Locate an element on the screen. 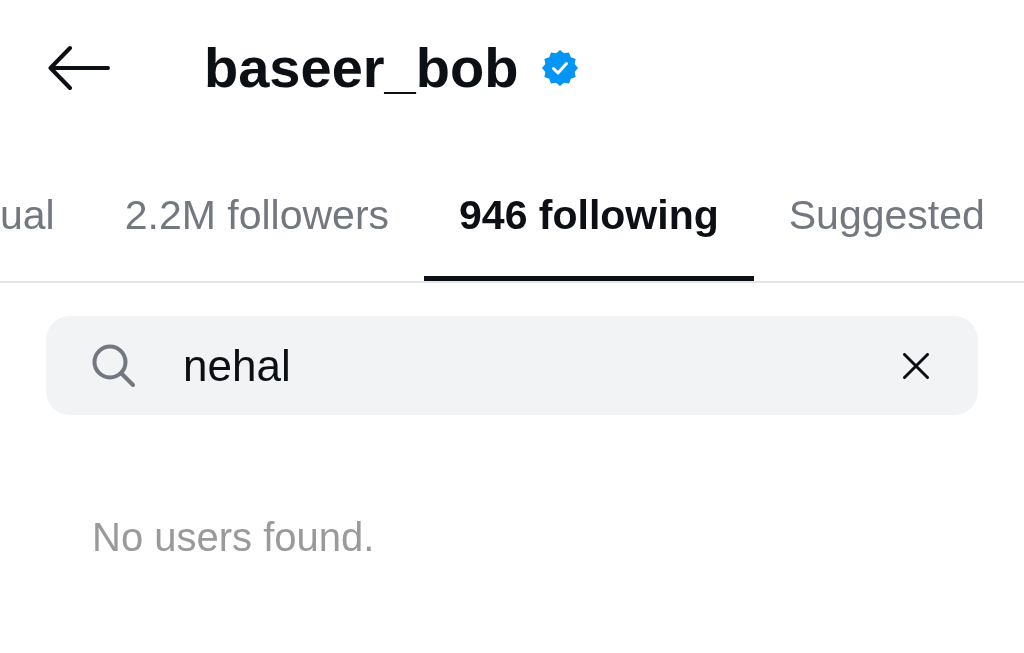  search-input: nehal is located at coordinates (531, 365).